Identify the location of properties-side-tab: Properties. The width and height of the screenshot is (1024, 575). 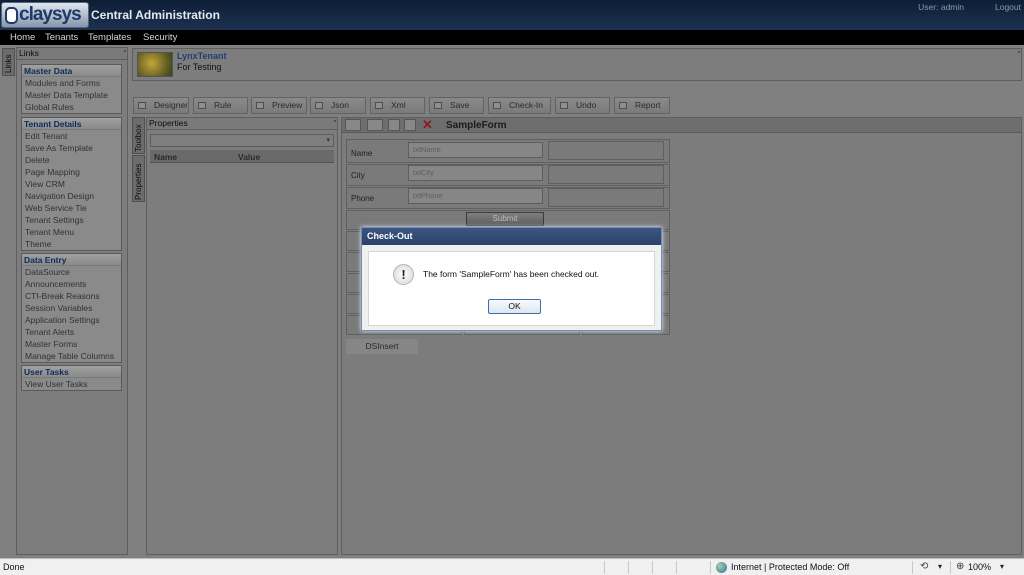
(138, 178).